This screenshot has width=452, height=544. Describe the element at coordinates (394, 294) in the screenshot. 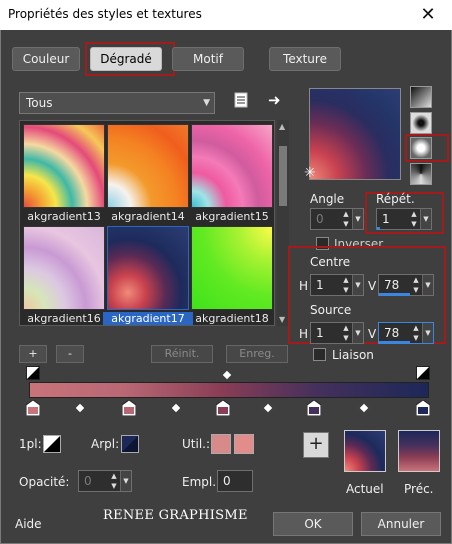

I see `centre-v-level-bar` at that location.